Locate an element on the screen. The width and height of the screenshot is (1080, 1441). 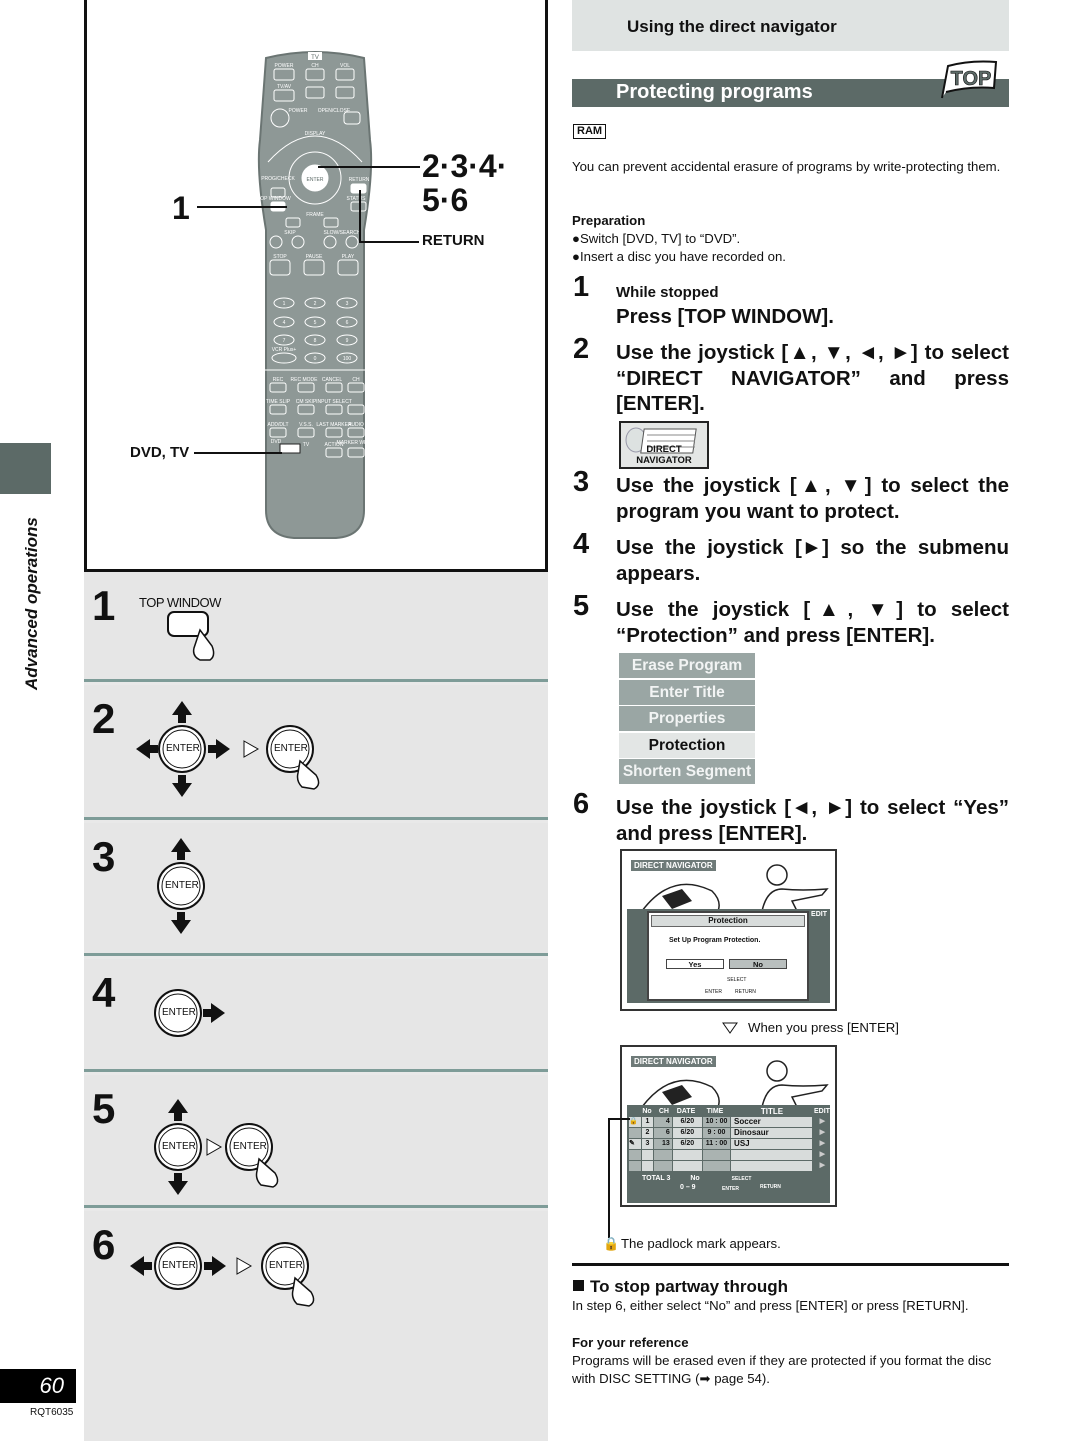
hint-return: RETURN is located at coordinates (770, 1187).